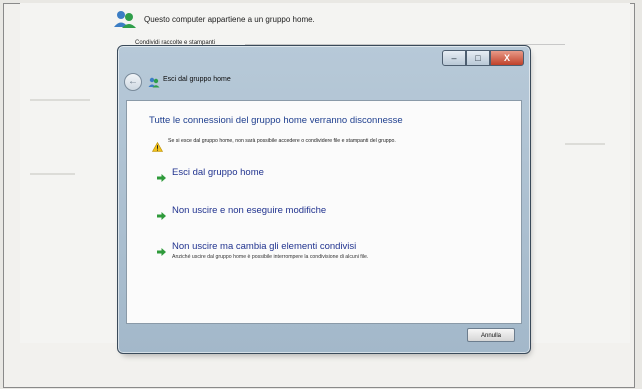 Image resolution: width=642 pixels, height=389 pixels. I want to click on dialog-title: Esci dal gruppo home, so click(197, 79).